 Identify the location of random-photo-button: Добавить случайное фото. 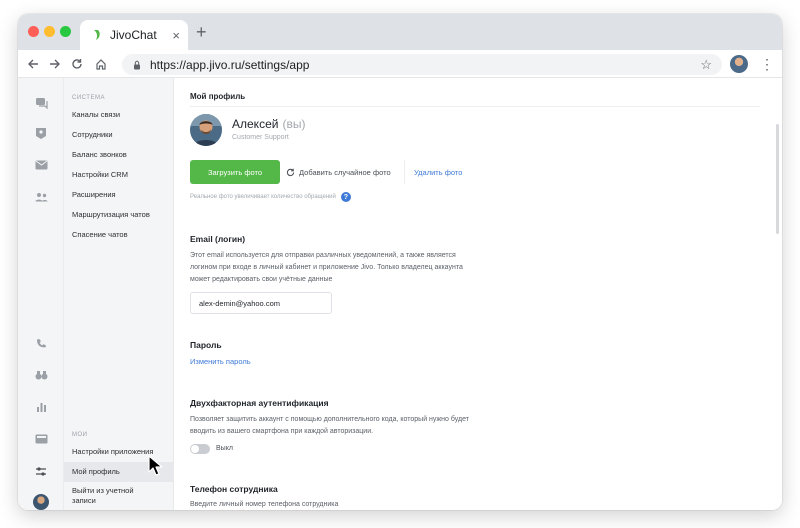
(338, 172).